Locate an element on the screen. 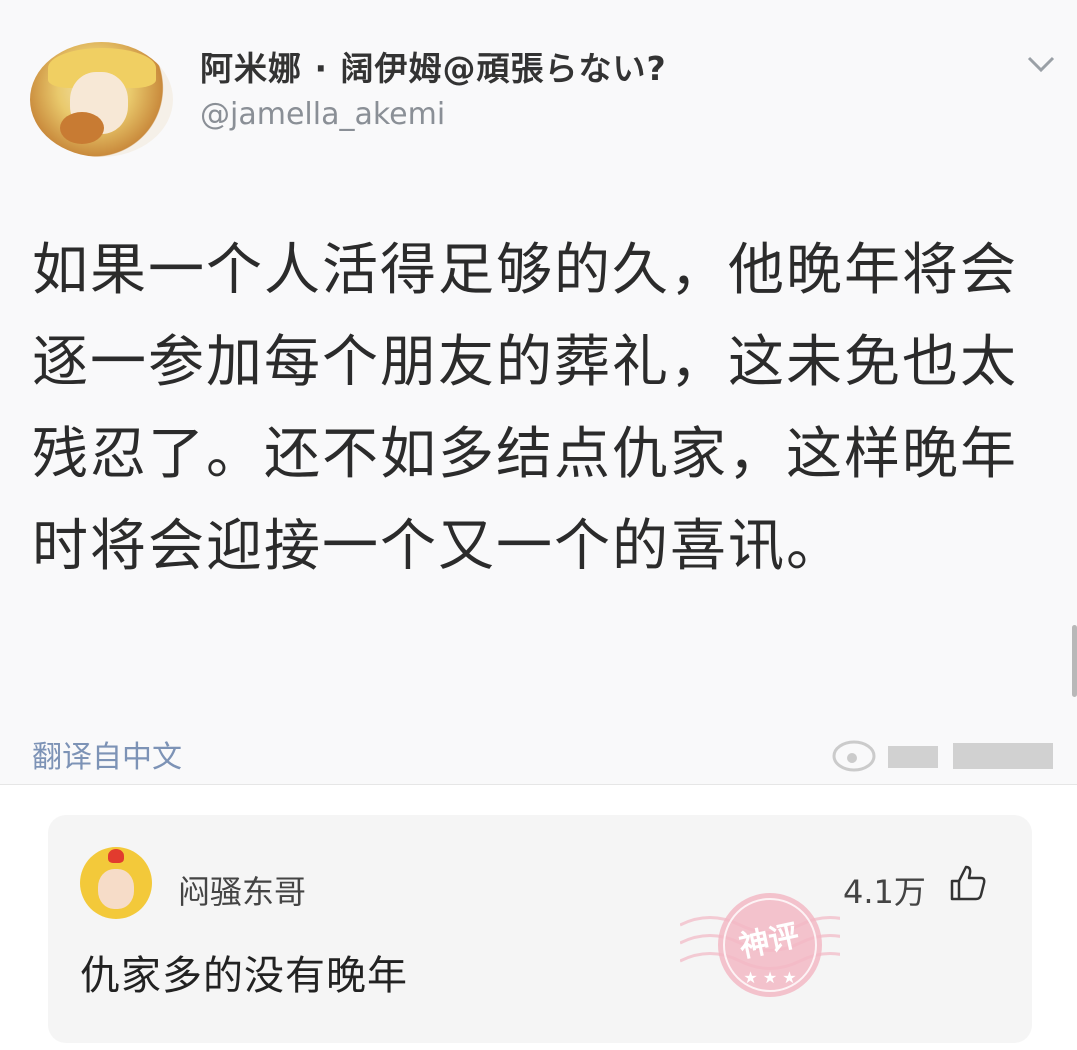 Image resolution: width=1077 pixels, height=1050 pixels. like-count: 4.1万 is located at coordinates (884, 892).